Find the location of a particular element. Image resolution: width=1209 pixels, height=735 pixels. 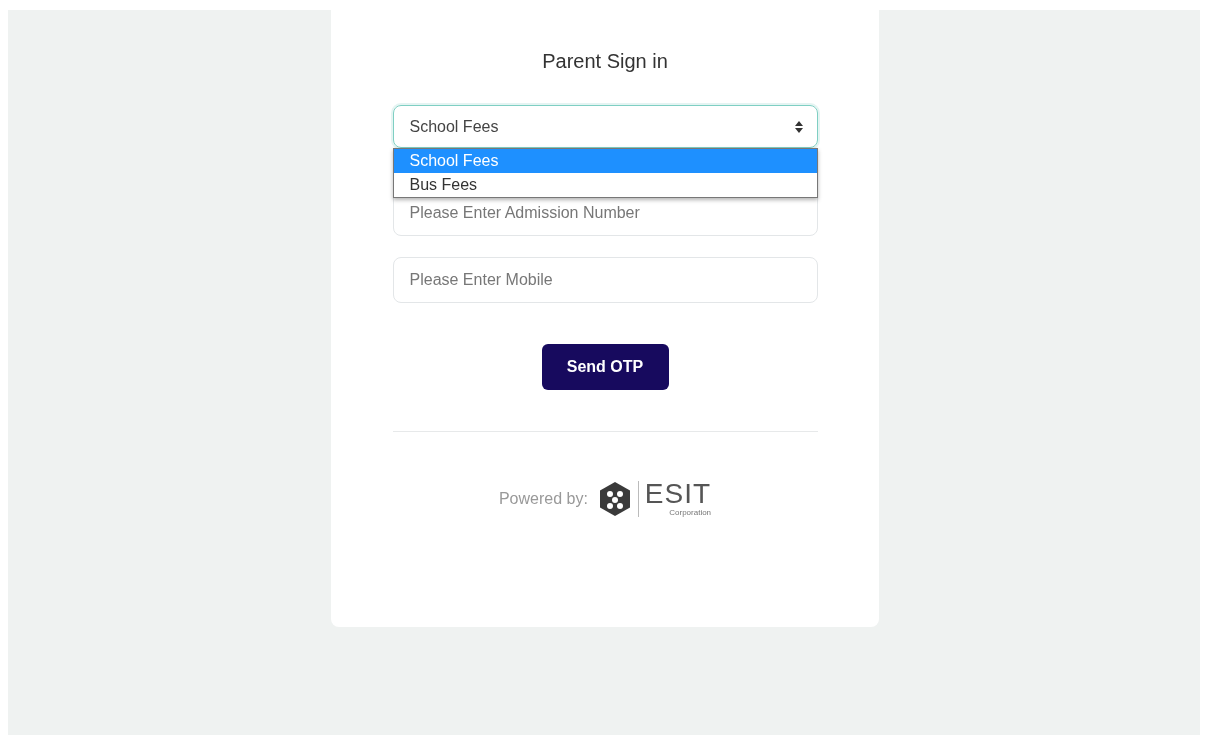

sign-in-title: Parent Sign in is located at coordinates (605, 62).